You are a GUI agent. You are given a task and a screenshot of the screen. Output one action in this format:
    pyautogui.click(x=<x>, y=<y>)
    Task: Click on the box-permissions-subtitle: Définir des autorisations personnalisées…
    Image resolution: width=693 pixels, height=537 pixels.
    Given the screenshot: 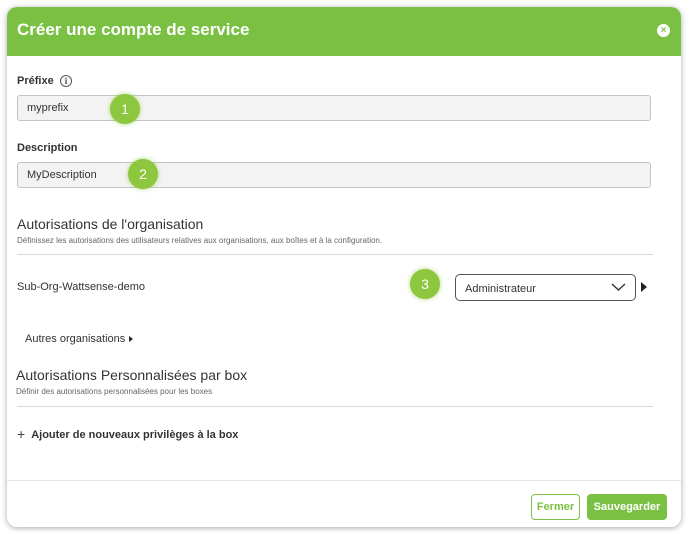 What is the action you would take?
    pyautogui.click(x=114, y=391)
    